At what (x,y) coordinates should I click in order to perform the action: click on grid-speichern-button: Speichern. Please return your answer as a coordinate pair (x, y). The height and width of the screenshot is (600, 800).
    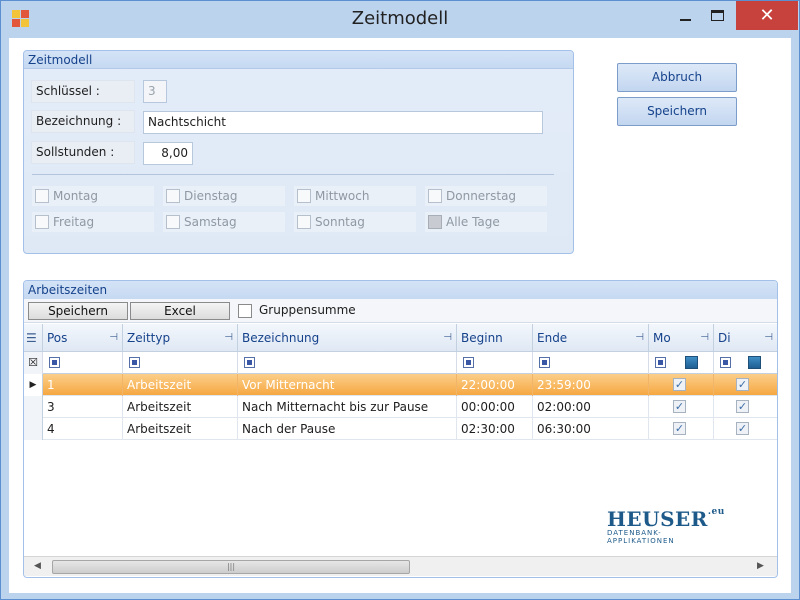
    Looking at the image, I should click on (78, 311).